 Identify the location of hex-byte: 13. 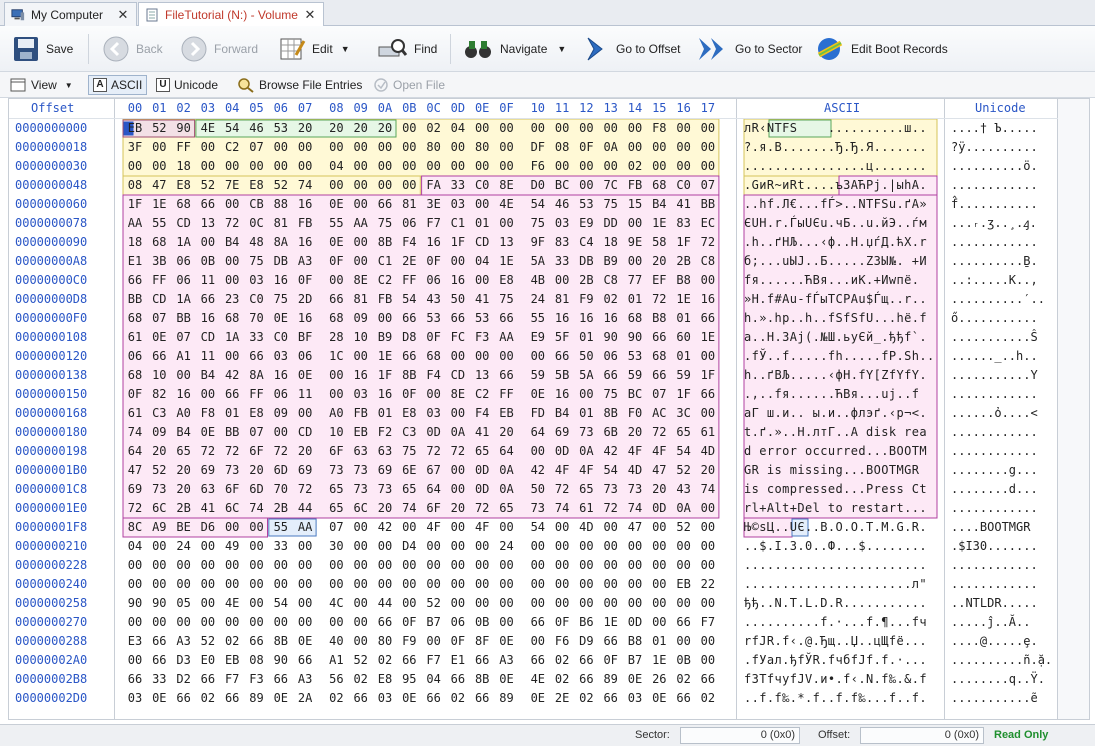
(507, 242).